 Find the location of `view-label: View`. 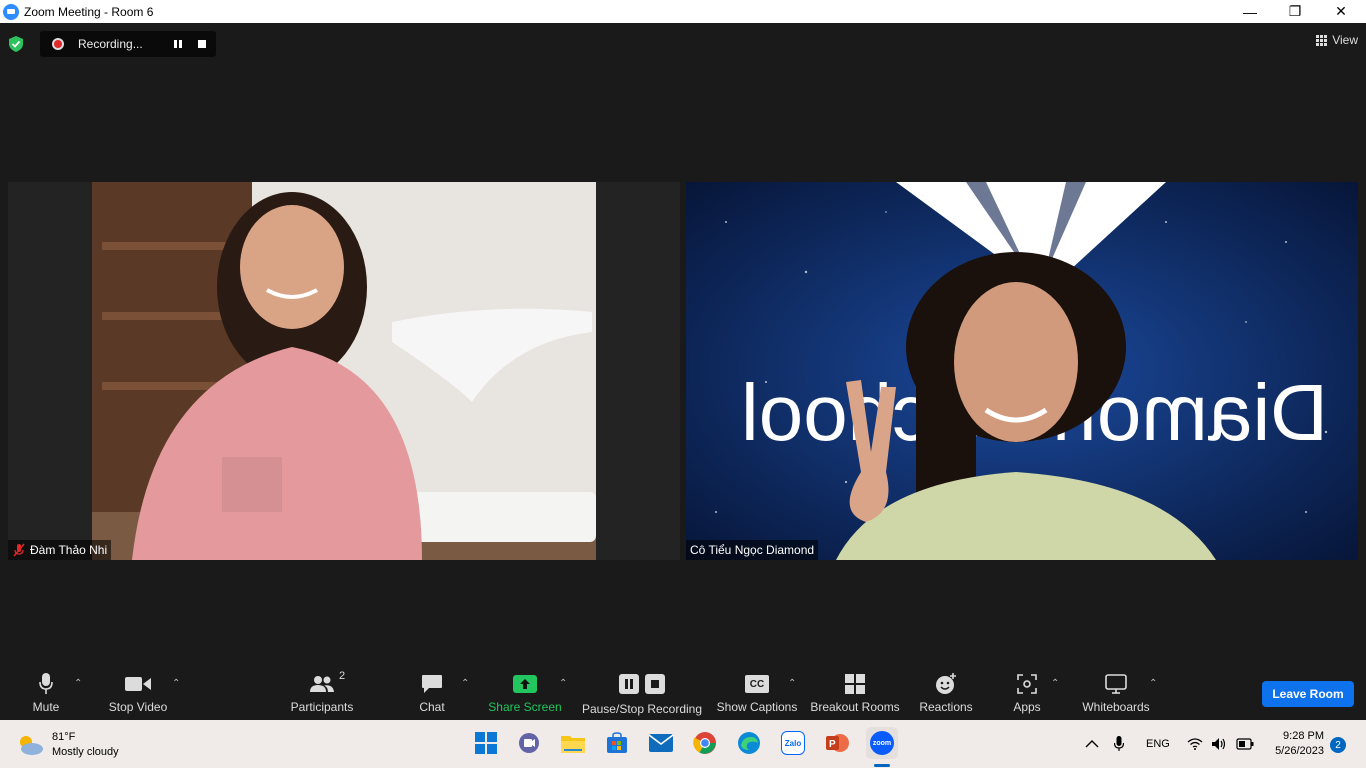

view-label: View is located at coordinates (1345, 40).